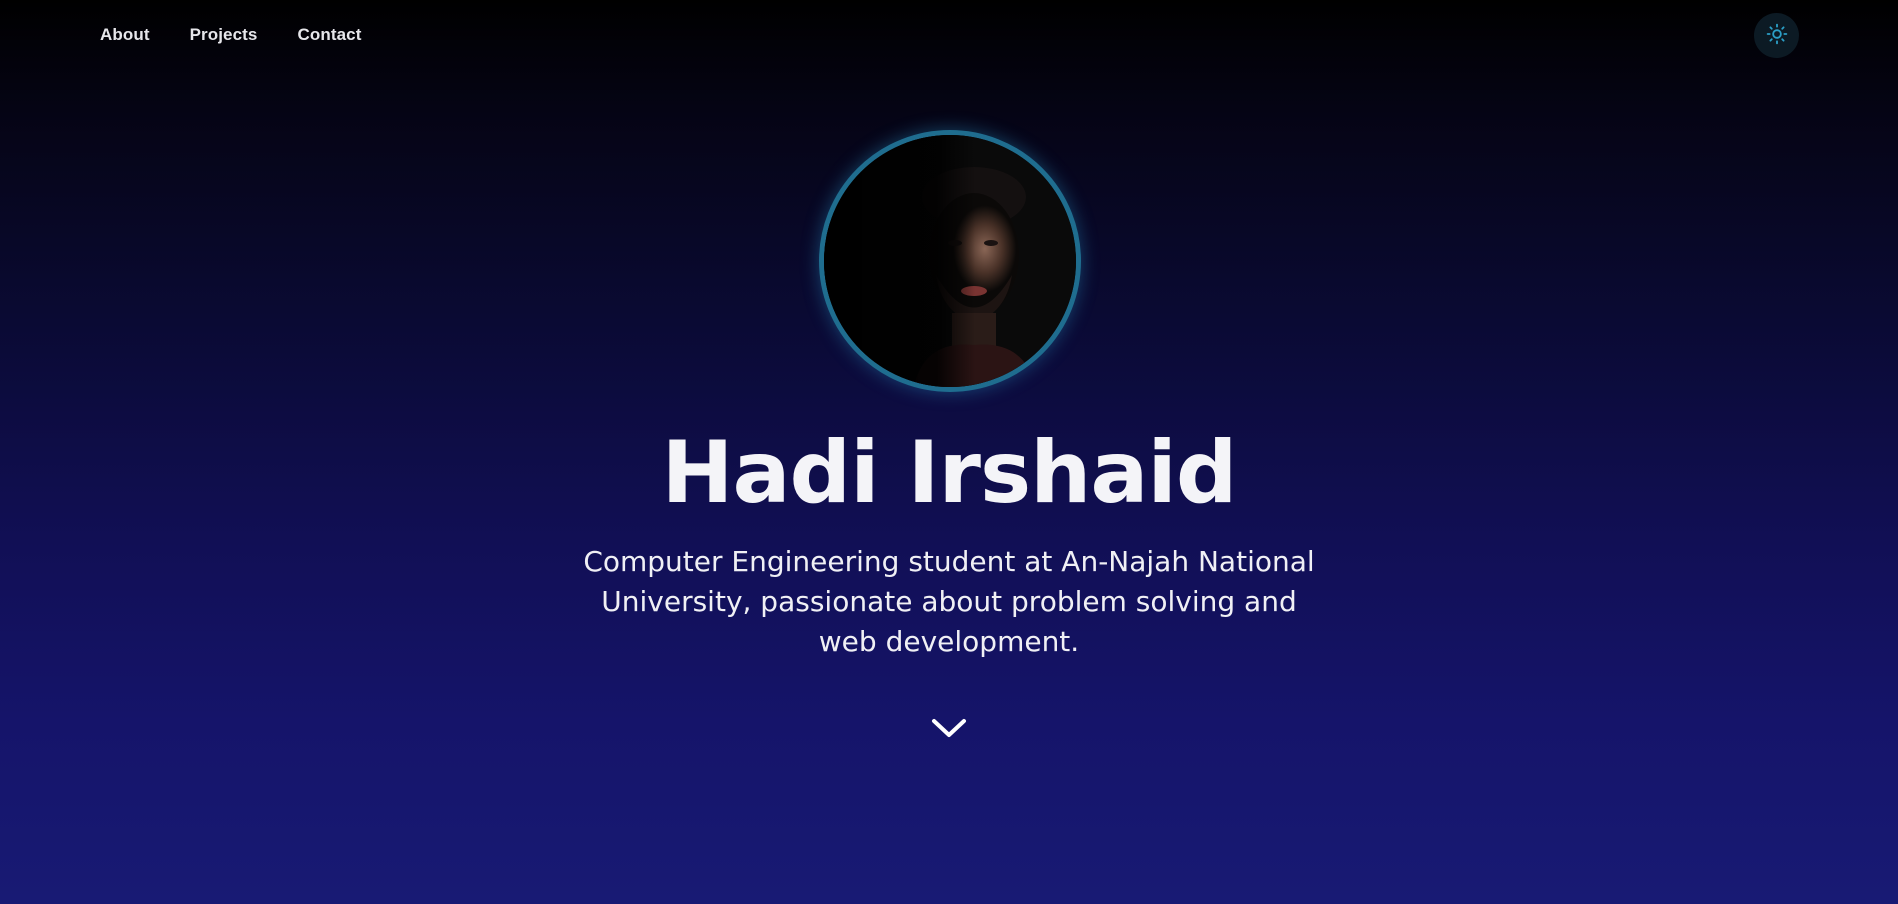 The height and width of the screenshot is (904, 1898). I want to click on avatar, so click(950, 261).